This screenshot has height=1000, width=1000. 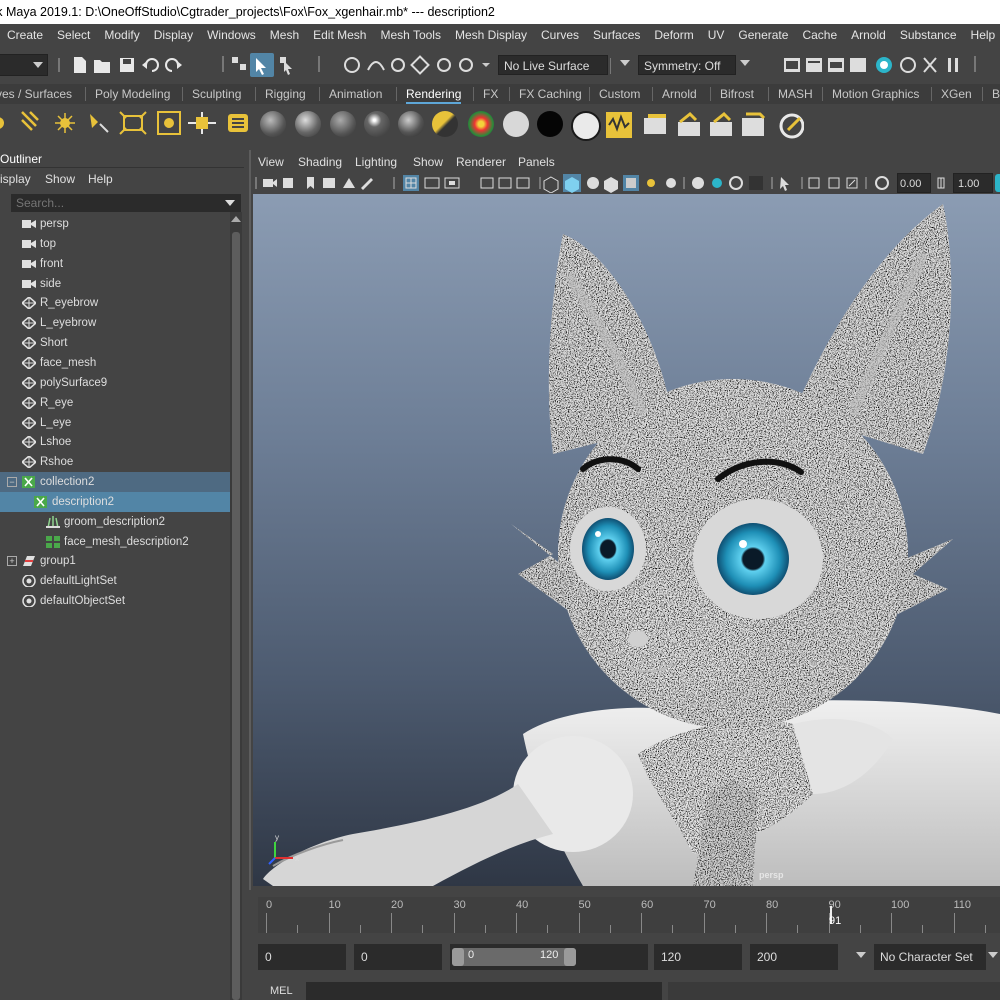 I want to click on range-slider: 0 120, so click(x=549, y=957).